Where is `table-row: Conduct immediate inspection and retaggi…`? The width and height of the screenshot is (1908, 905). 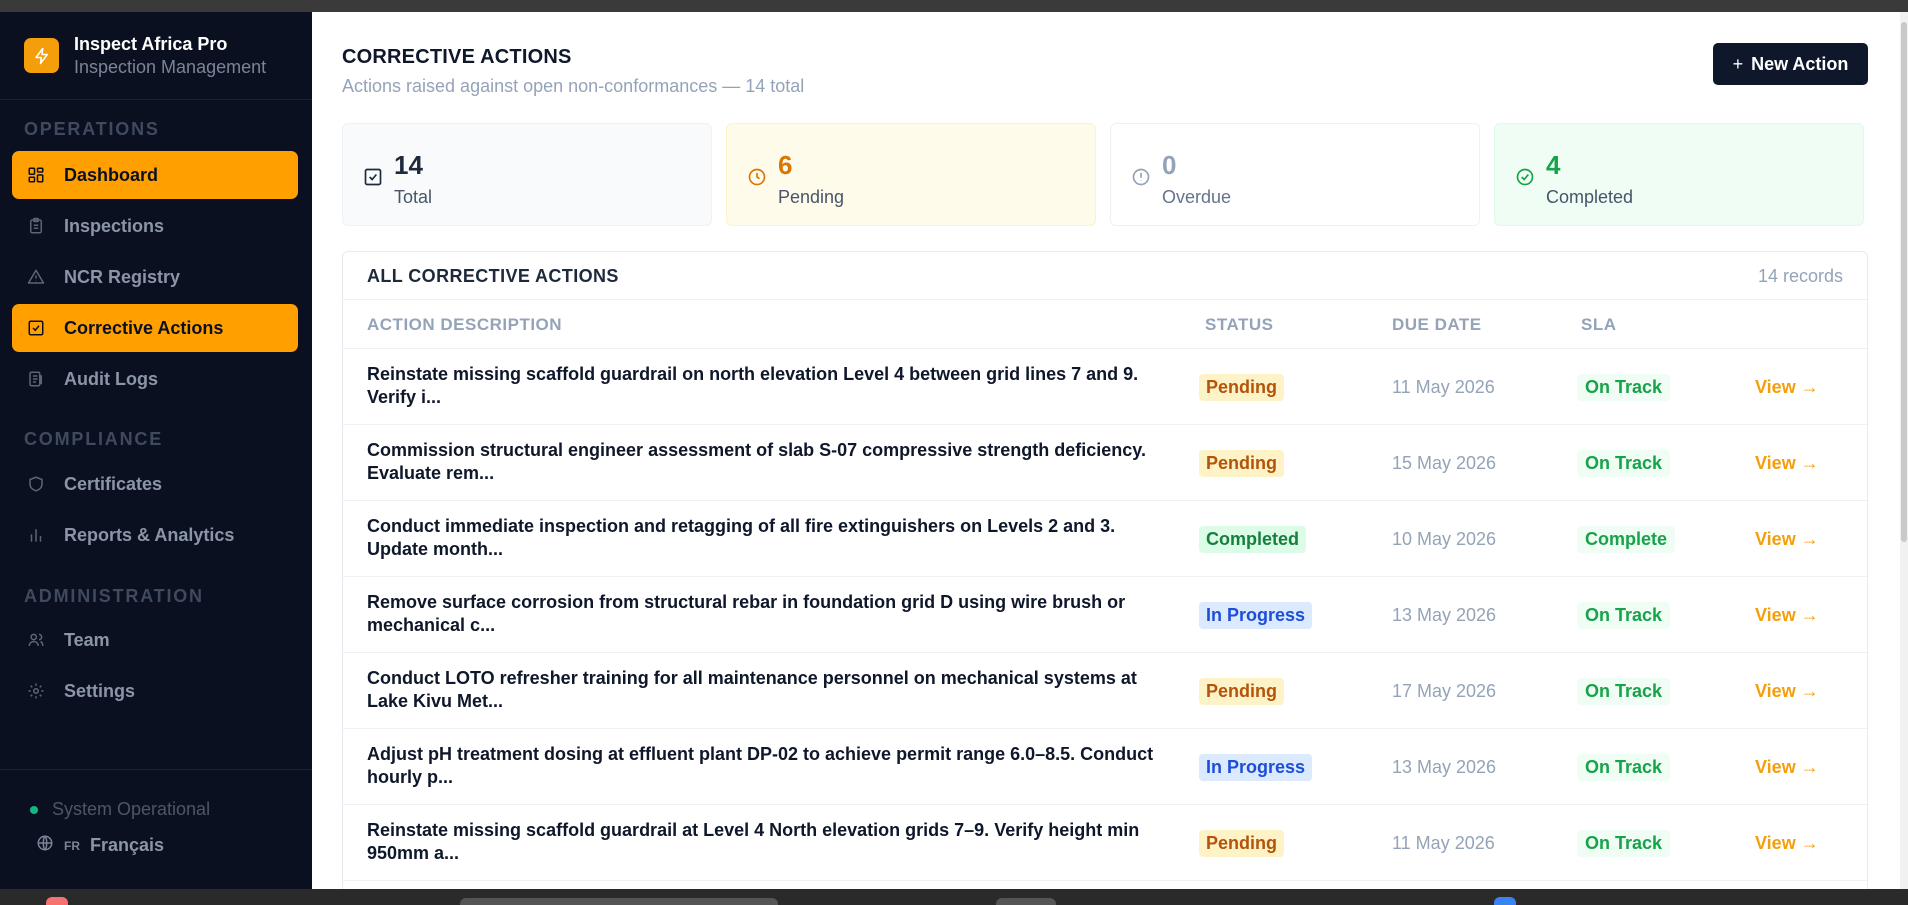 table-row: Conduct immediate inspection and retaggi… is located at coordinates (1105, 539).